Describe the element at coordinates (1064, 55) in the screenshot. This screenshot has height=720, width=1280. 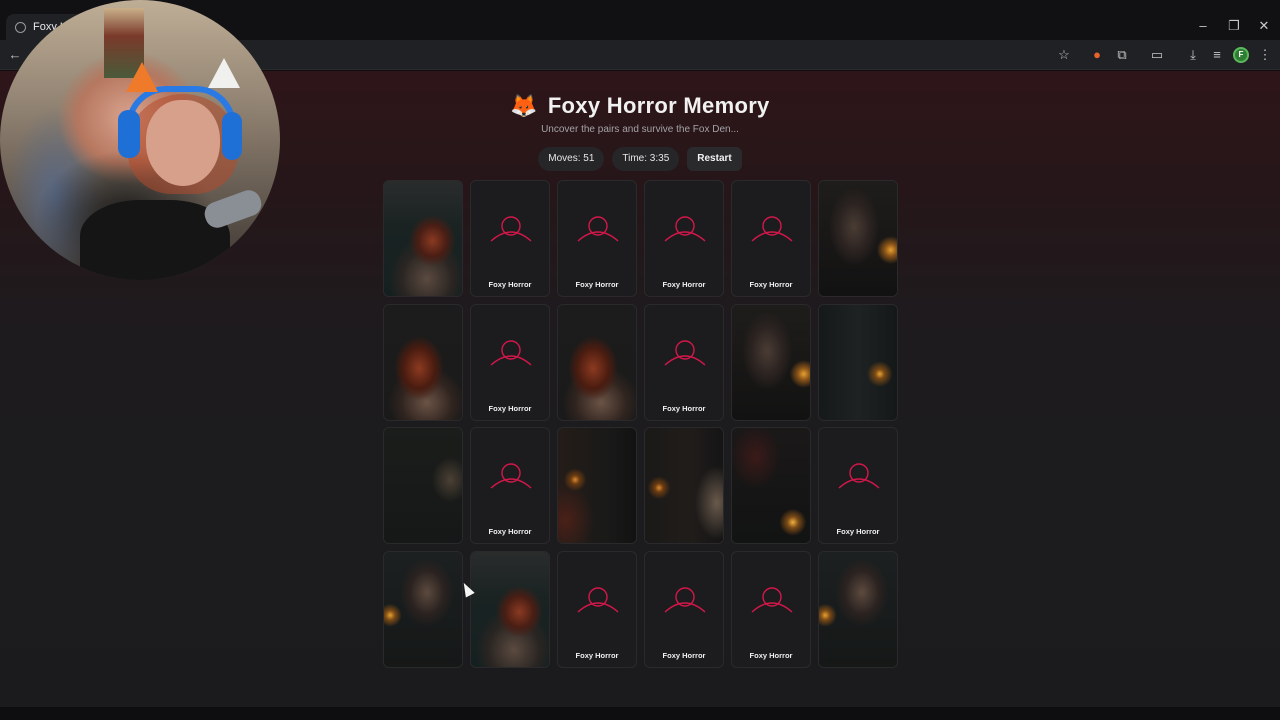
I see `star-icon: ☆` at that location.